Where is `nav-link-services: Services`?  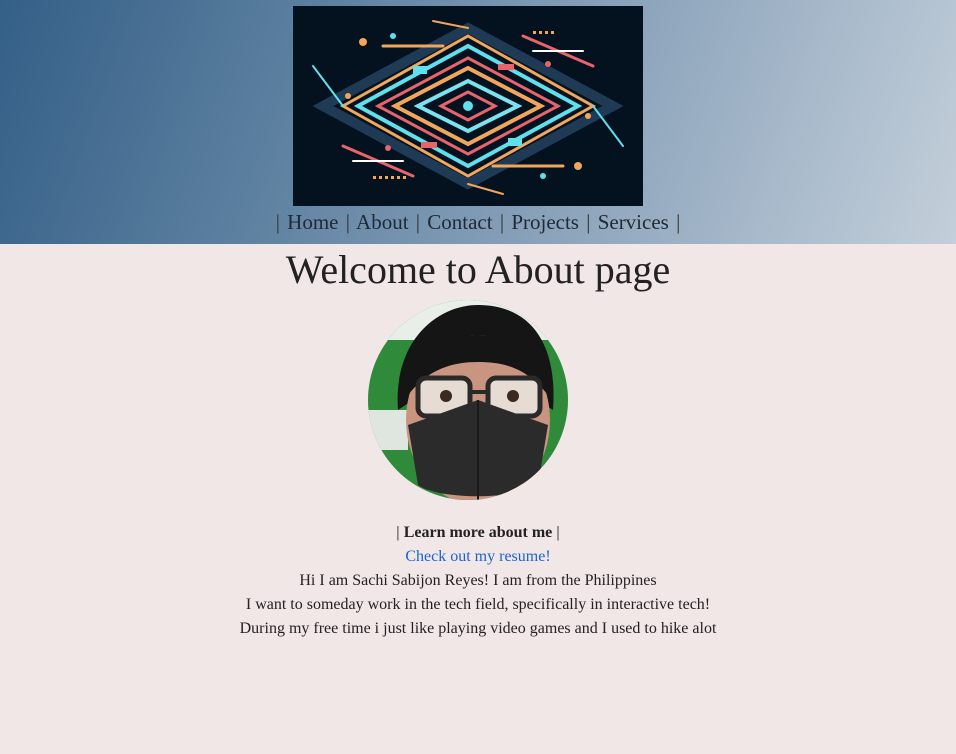
nav-link-services: Services is located at coordinates (633, 222).